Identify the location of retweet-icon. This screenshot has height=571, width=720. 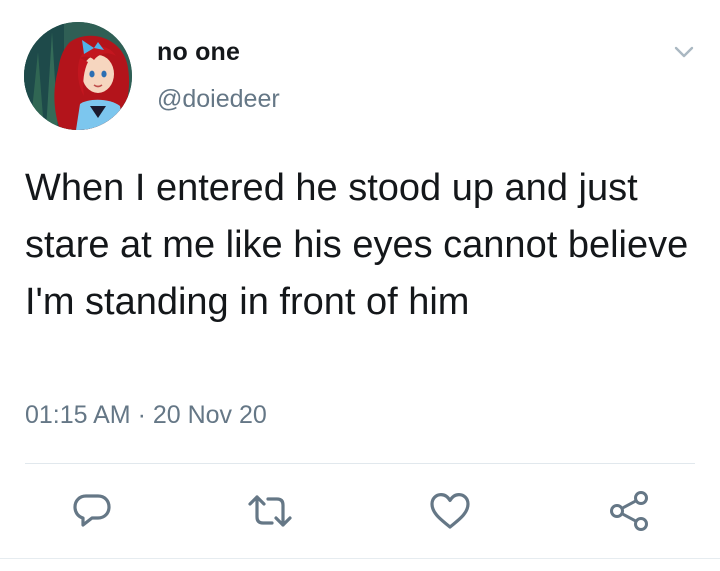
(270, 511).